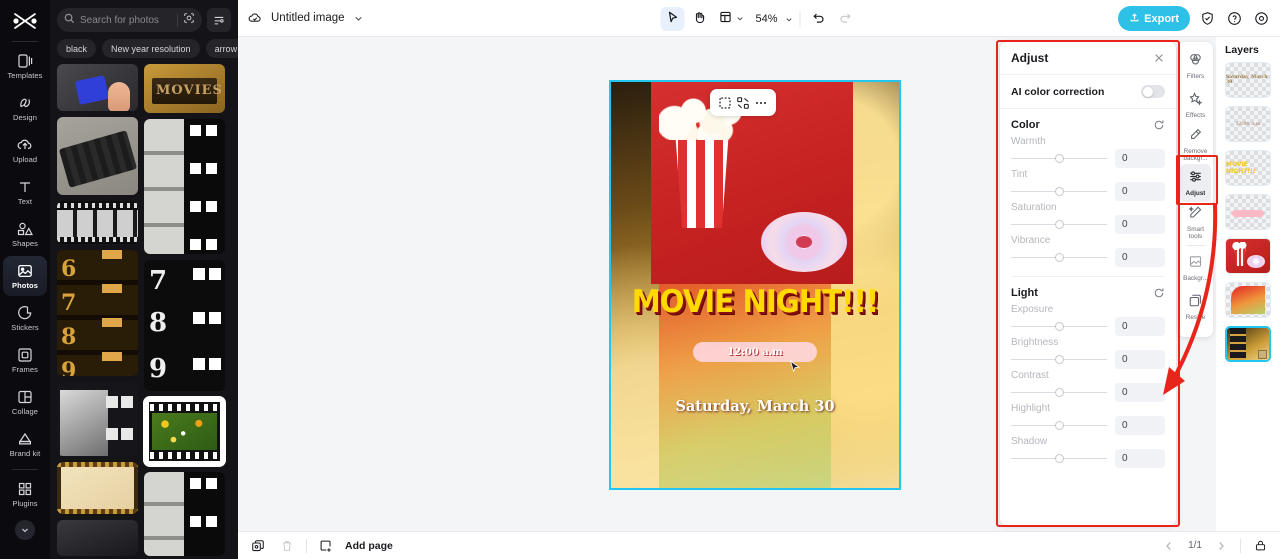 The height and width of the screenshot is (559, 1280). What do you see at coordinates (25, 108) in the screenshot?
I see `sidebar-item-design: Design` at bounding box center [25, 108].